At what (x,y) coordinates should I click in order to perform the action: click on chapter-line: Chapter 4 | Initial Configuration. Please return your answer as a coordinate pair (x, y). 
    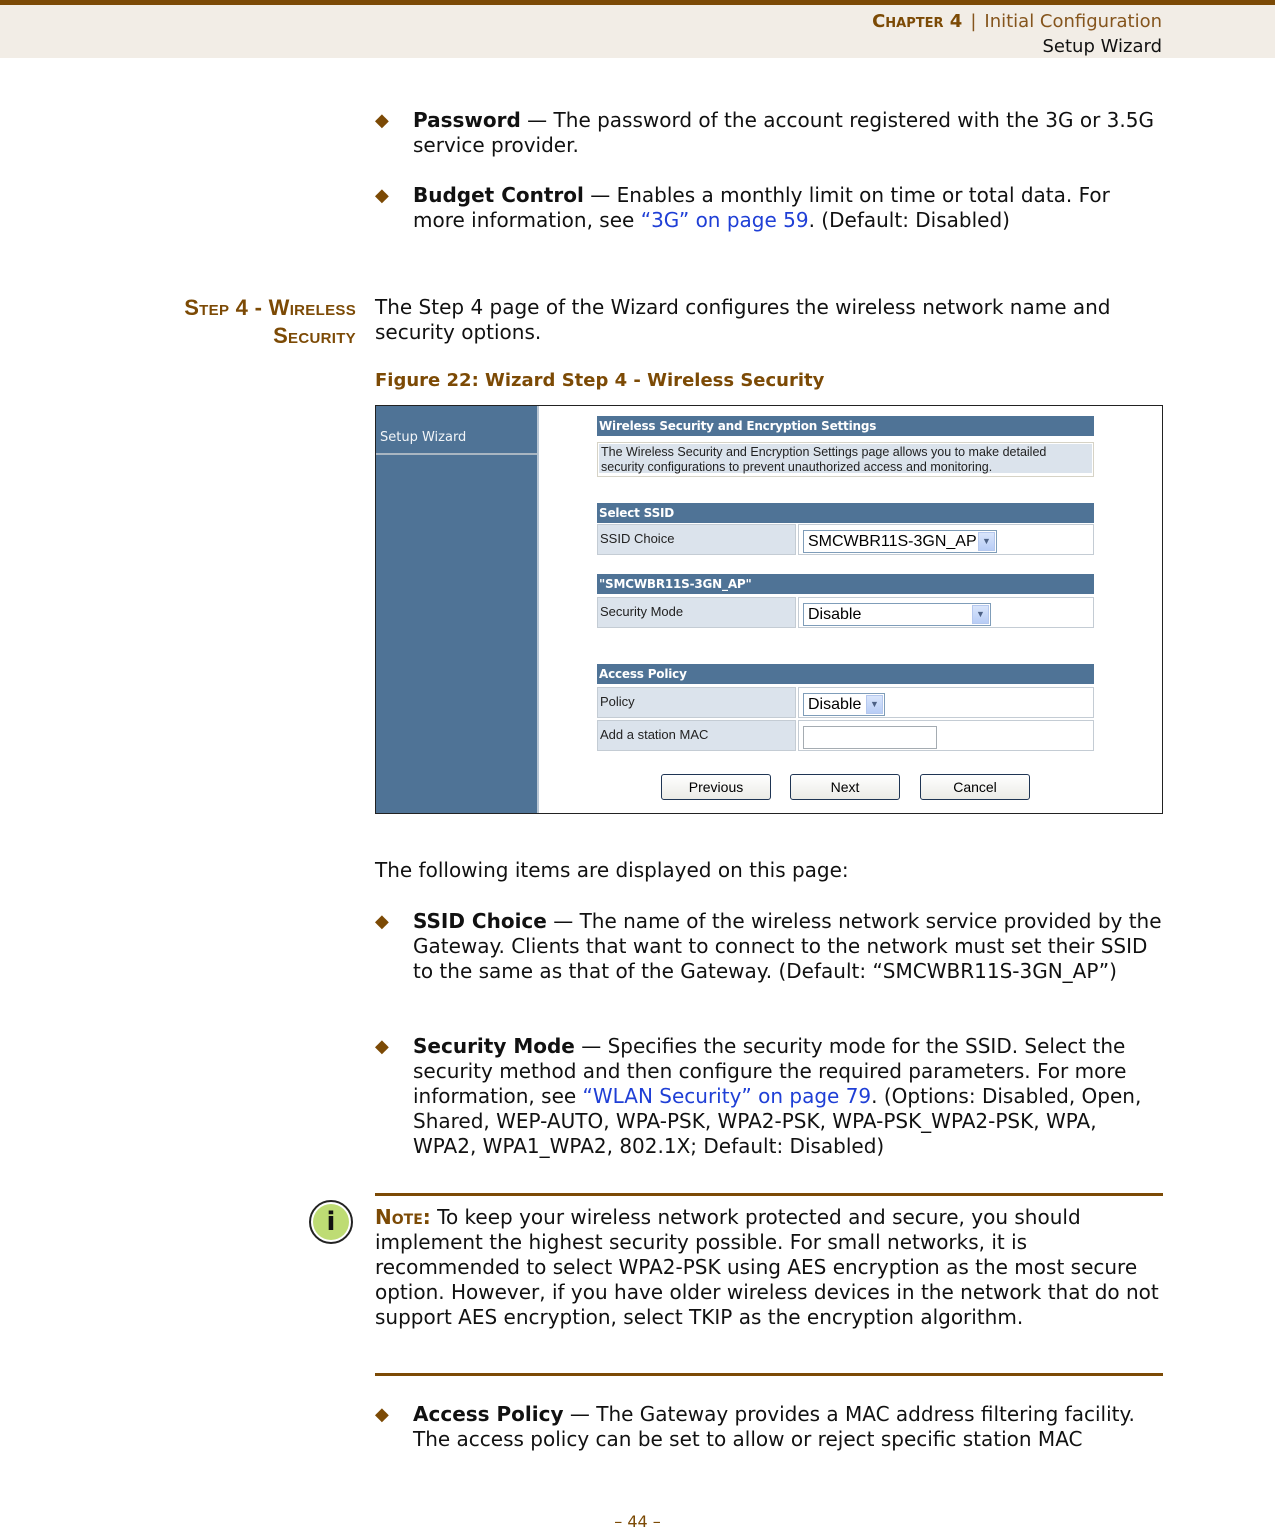
    Looking at the image, I should click on (1017, 21).